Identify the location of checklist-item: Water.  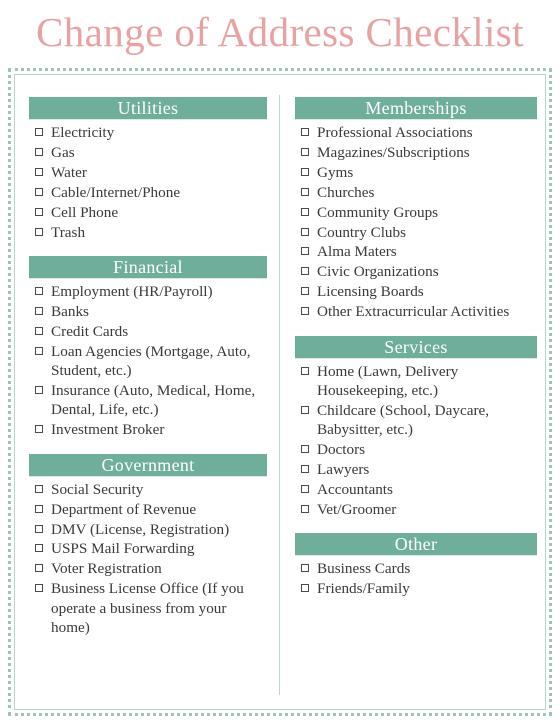
(151, 172).